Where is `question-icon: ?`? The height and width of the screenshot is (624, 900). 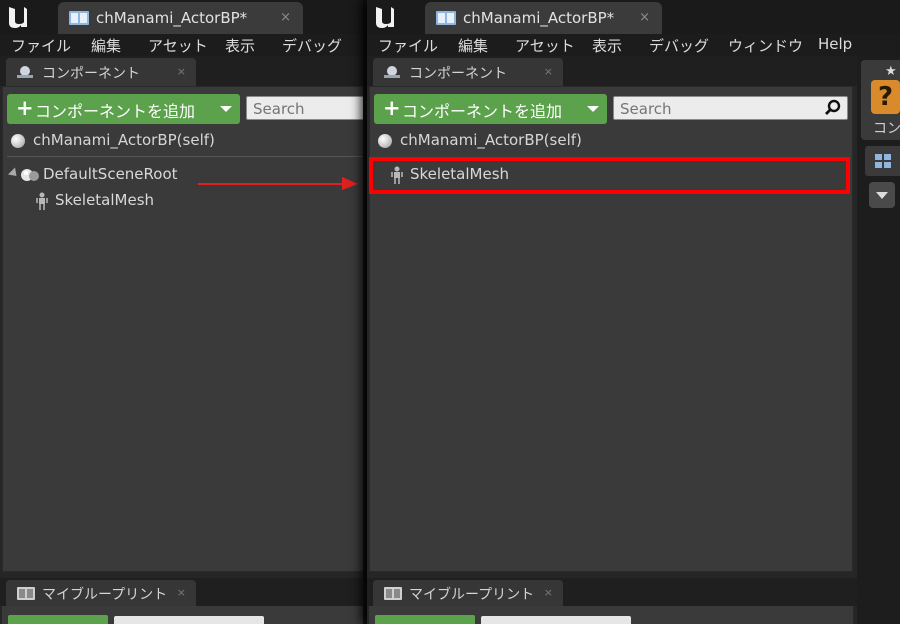 question-icon: ? is located at coordinates (885, 97).